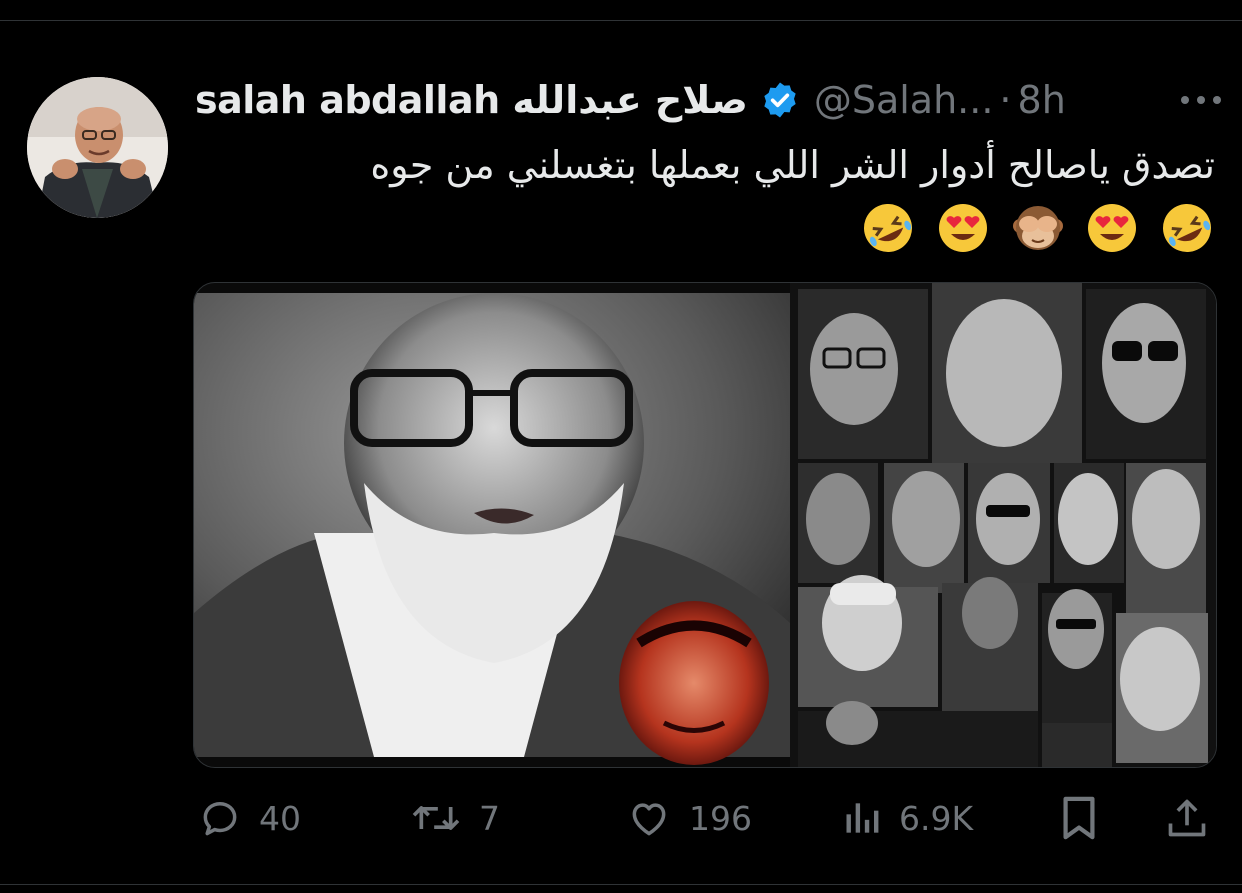 The image size is (1242, 893). Describe the element at coordinates (862, 818) in the screenshot. I see `views-icon` at that location.